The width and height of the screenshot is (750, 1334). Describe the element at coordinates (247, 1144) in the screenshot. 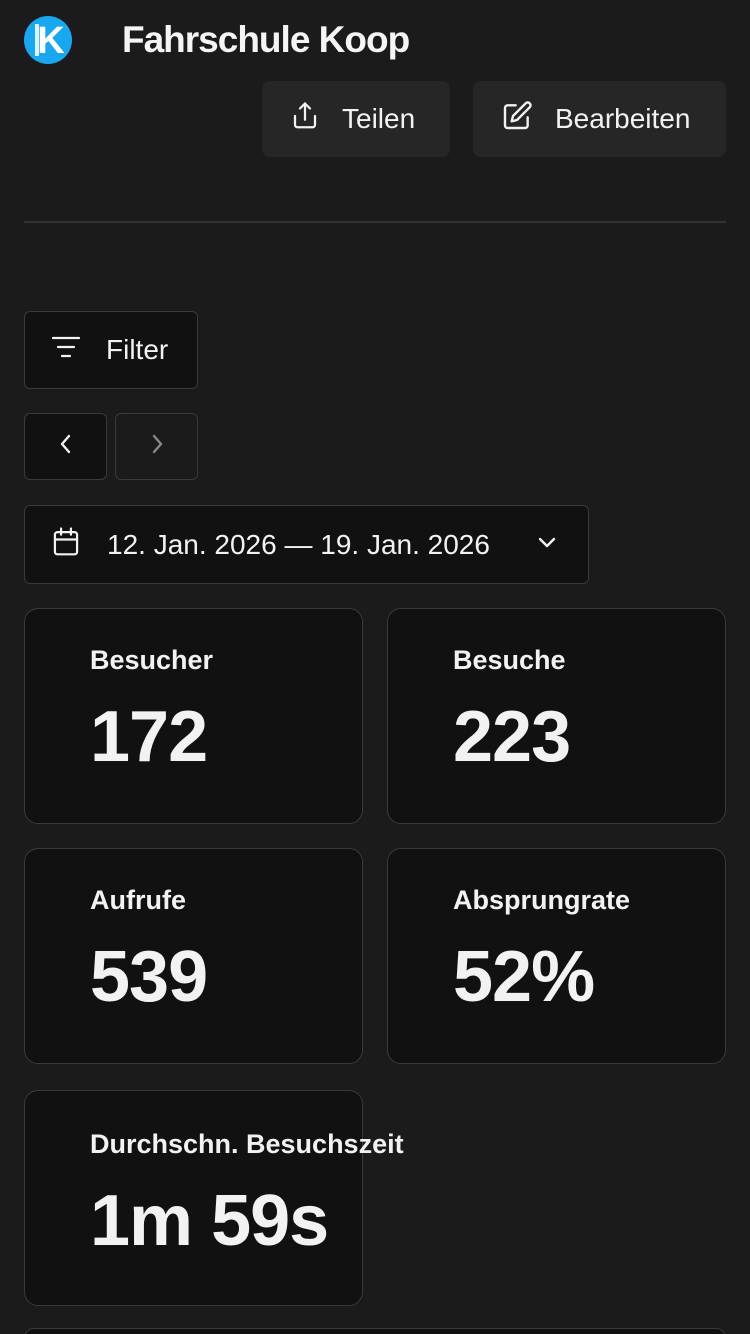

I see `metric-label: Durchschn. Besuchszeit` at that location.